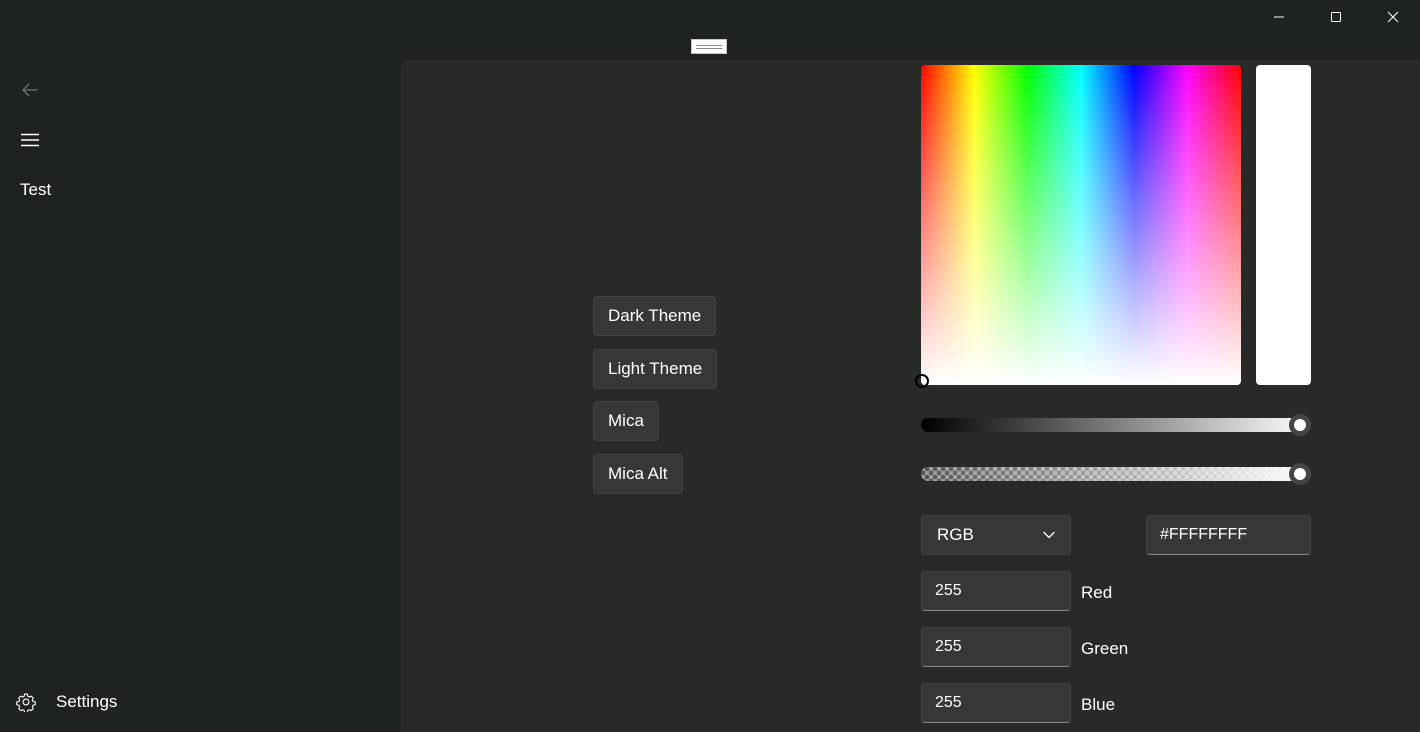  I want to click on chevron-down-icon, so click(1049, 535).